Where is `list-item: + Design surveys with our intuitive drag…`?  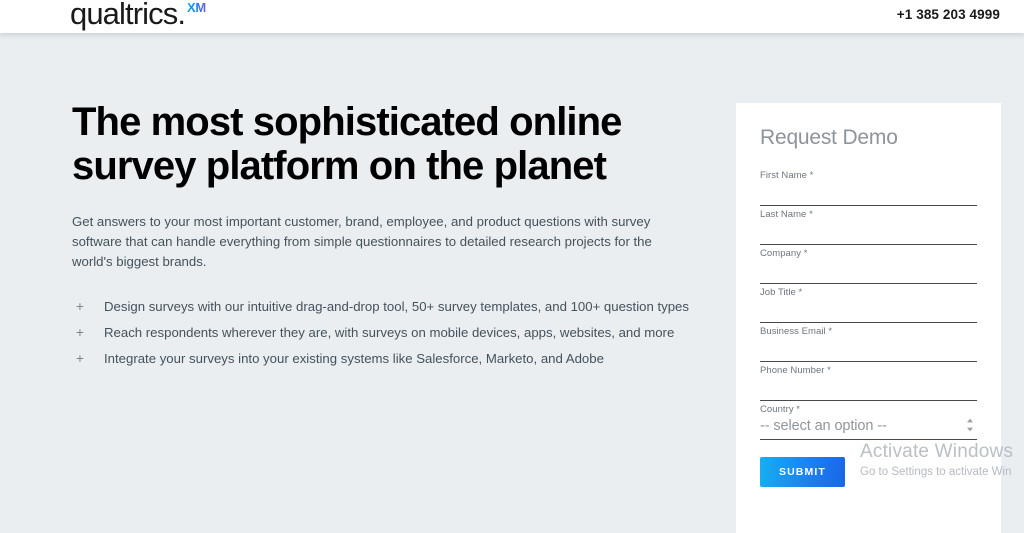
list-item: + Design surveys with our intuitive drag… is located at coordinates (382, 307).